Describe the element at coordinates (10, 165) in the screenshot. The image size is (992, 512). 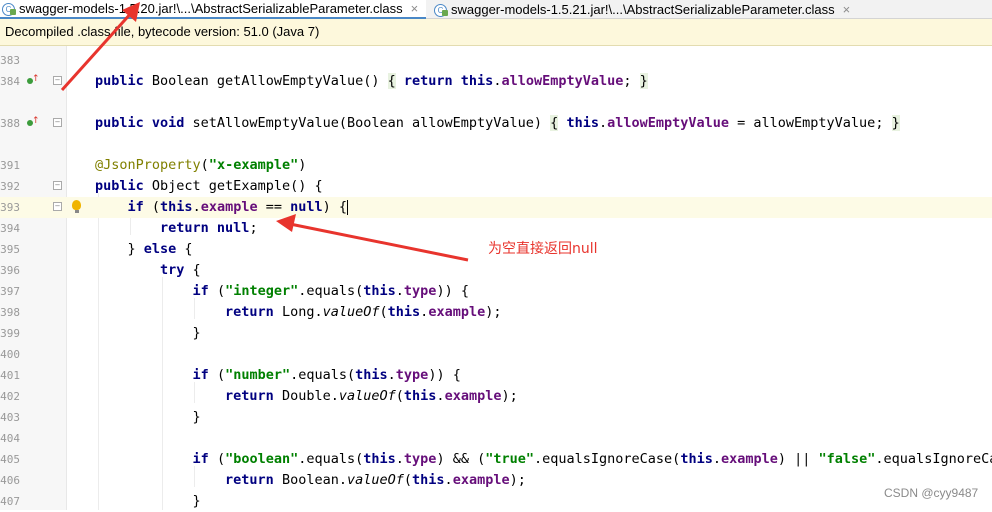
I see `line-number: 391` at that location.